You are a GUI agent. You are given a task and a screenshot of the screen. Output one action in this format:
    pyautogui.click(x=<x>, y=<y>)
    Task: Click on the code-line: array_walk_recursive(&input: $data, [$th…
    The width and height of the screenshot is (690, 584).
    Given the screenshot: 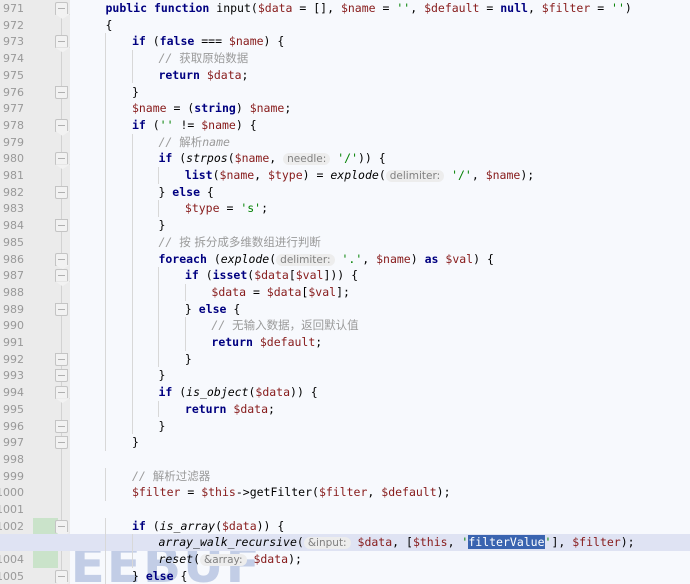 What is the action you would take?
    pyautogui.click(x=345, y=543)
    